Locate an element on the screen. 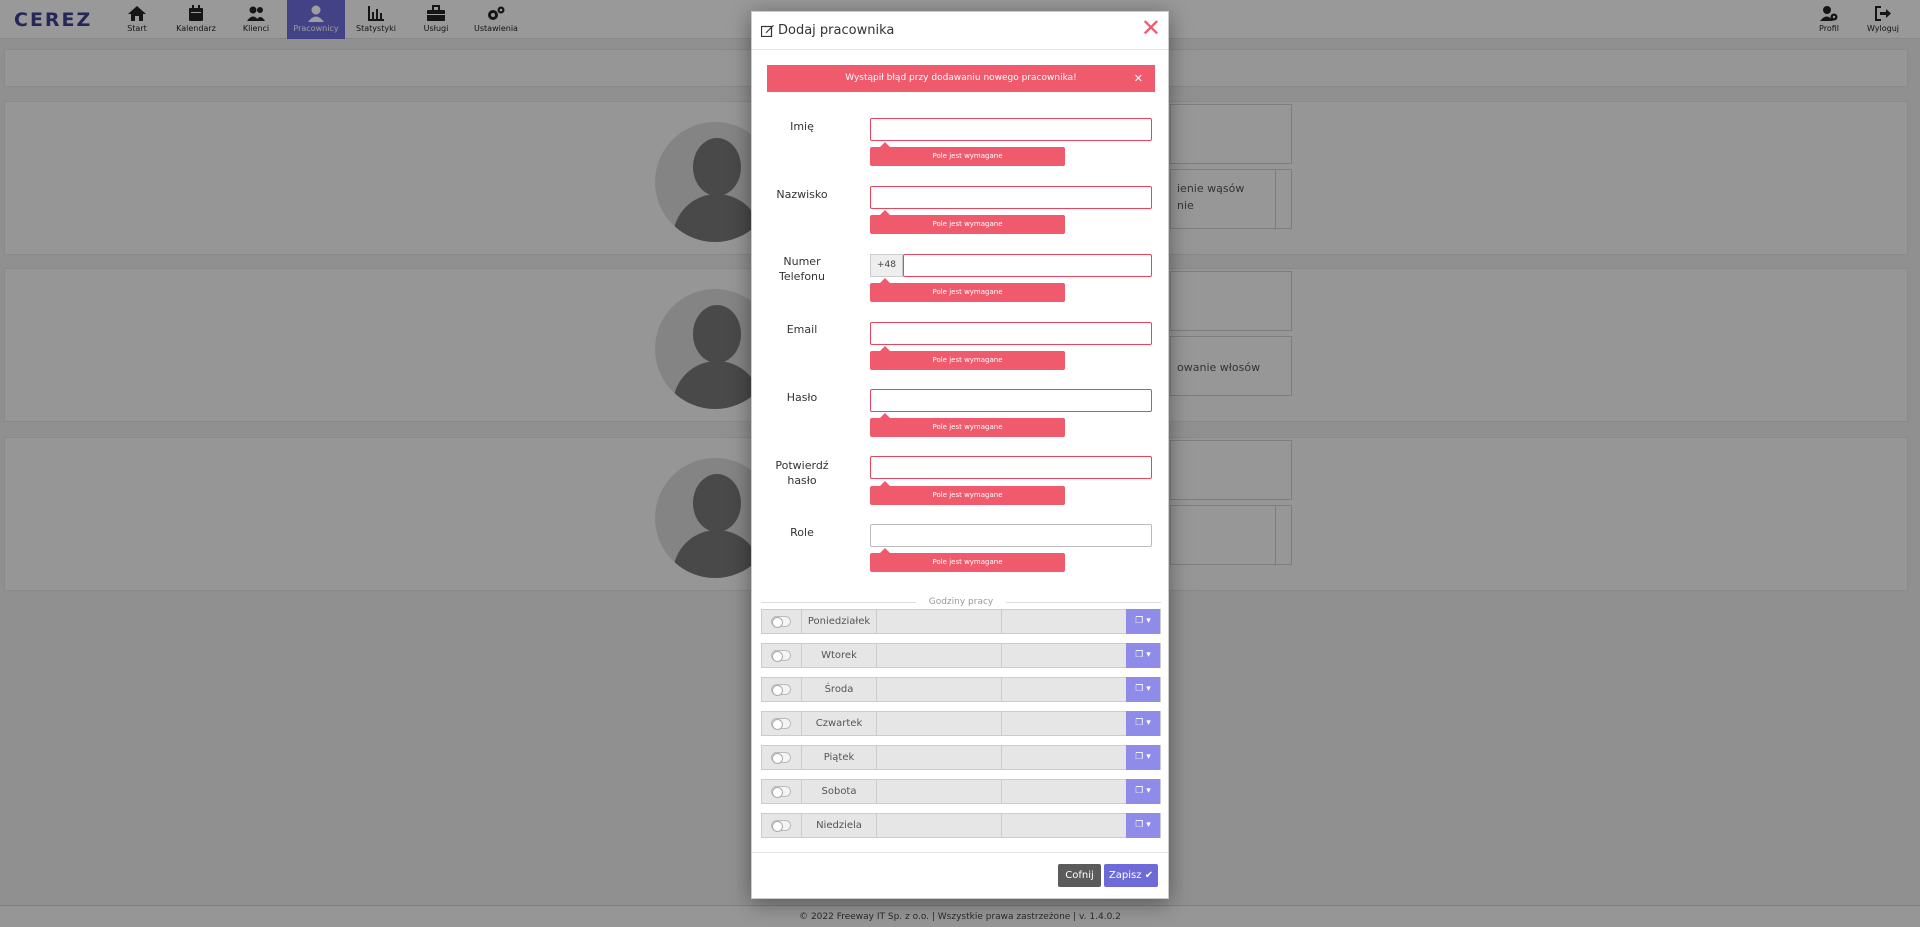  alert-close-icon: ✕ is located at coordinates (1138, 78).